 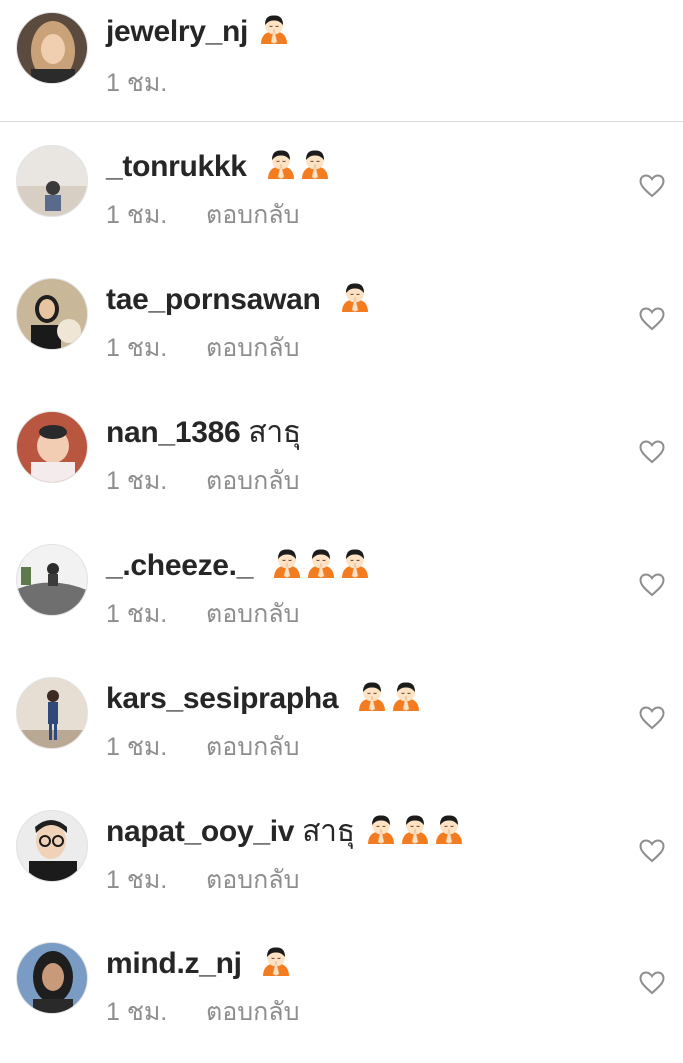 I want to click on comment-item: mind.z_nj 1 ชม. ตอบกลับ, so click(x=341, y=996).